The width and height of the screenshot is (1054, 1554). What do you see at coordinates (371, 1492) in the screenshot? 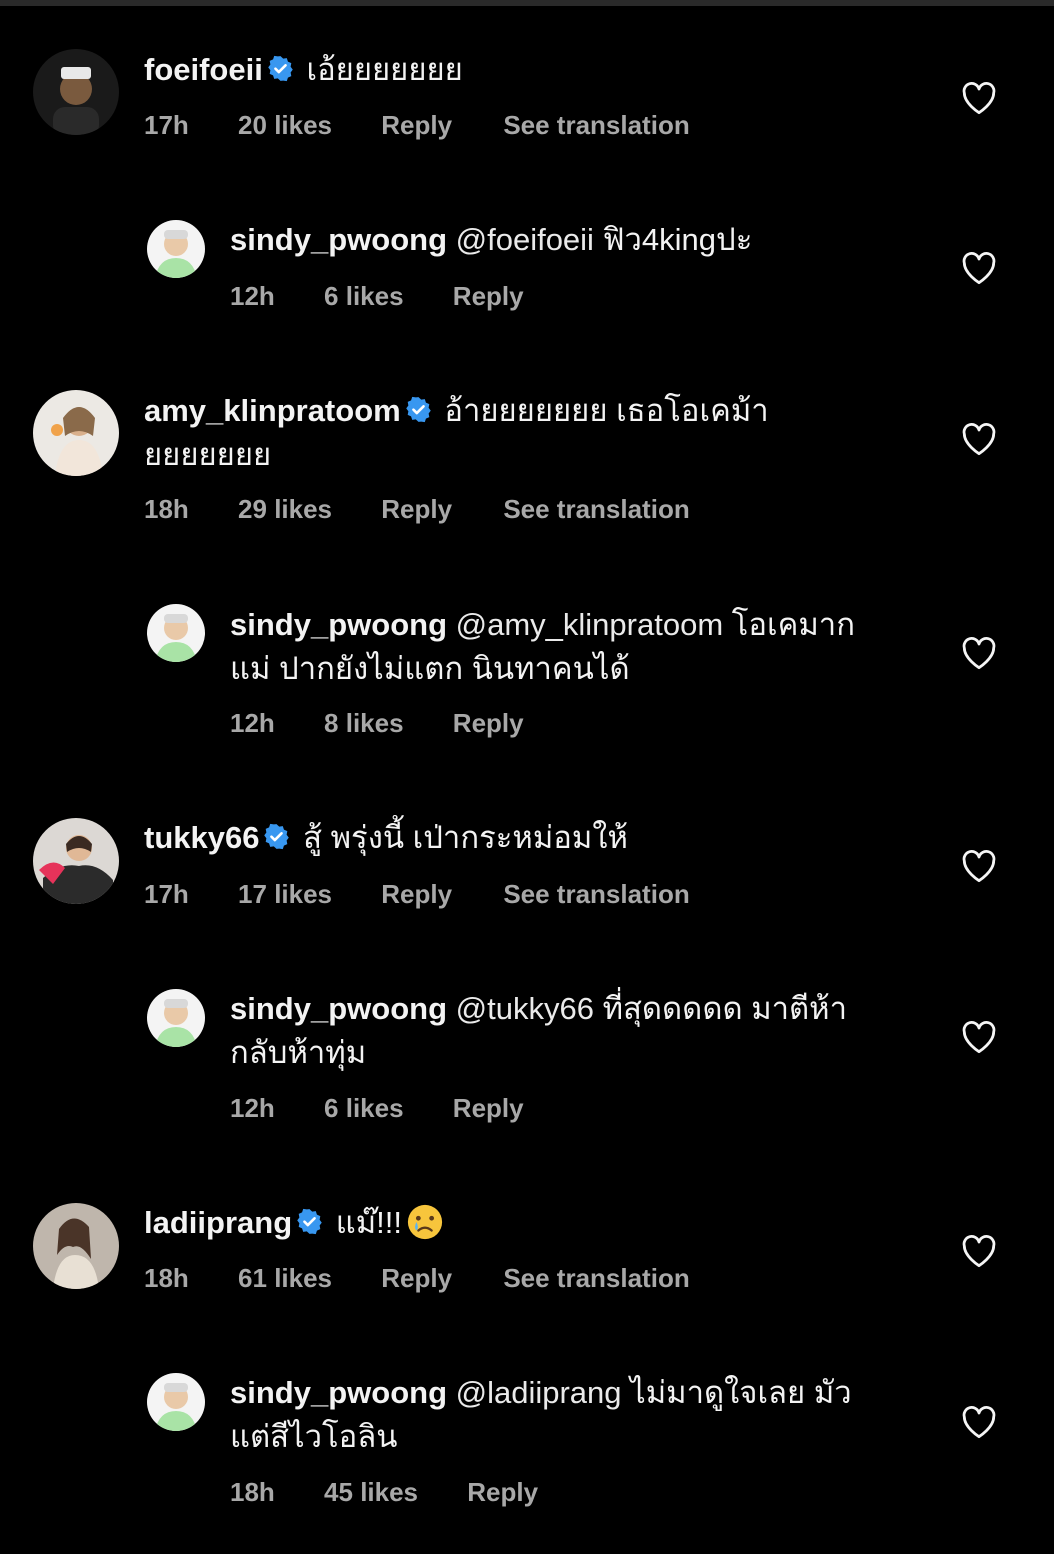
I see `likes-count: 45 likes` at bounding box center [371, 1492].